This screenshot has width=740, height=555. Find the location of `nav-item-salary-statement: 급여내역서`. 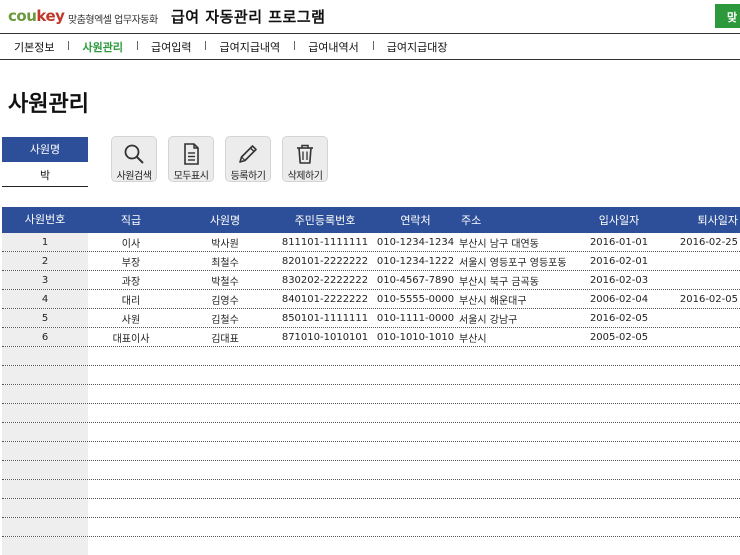

nav-item-salary-statement: 급여내역서 is located at coordinates (333, 47).